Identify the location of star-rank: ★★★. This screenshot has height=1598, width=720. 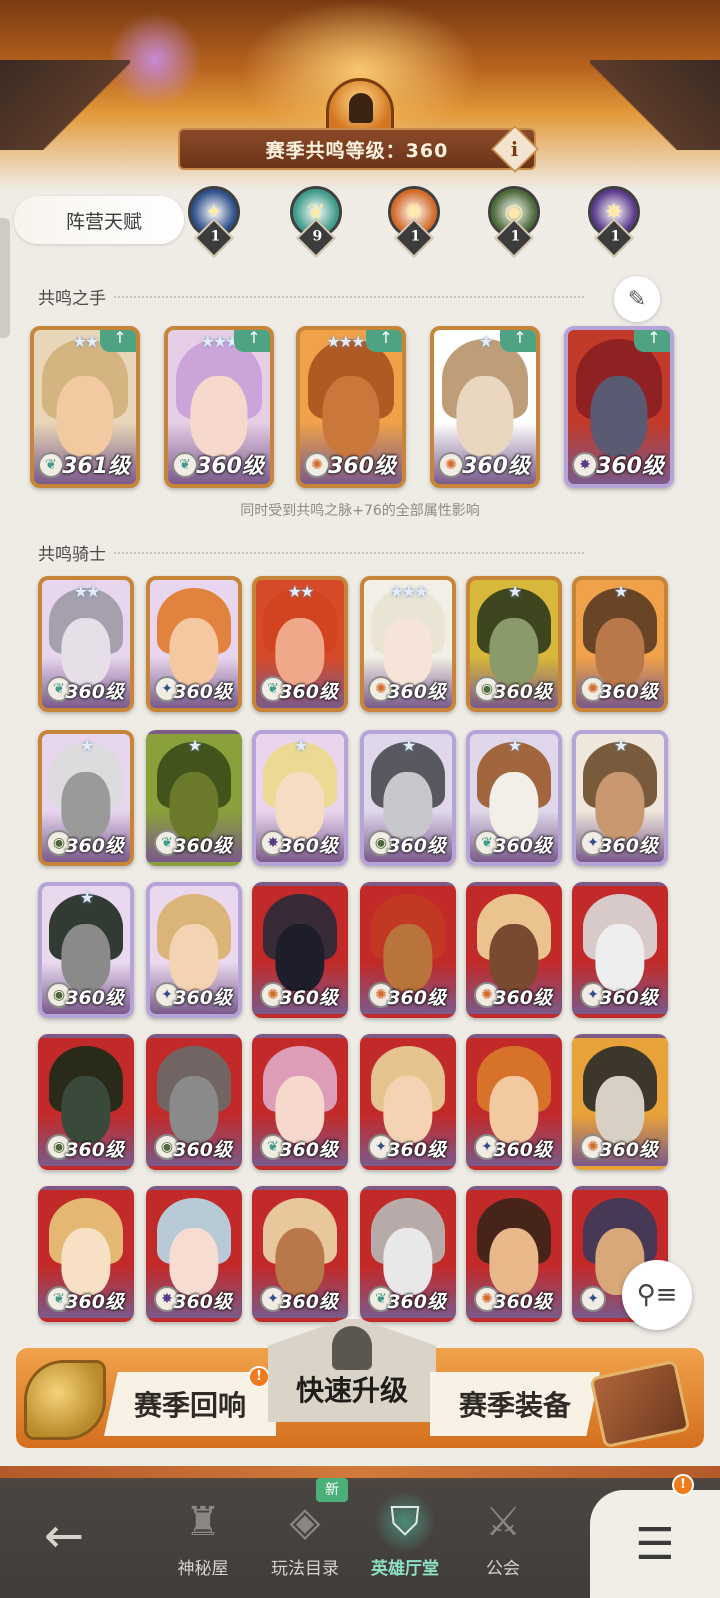
(408, 591).